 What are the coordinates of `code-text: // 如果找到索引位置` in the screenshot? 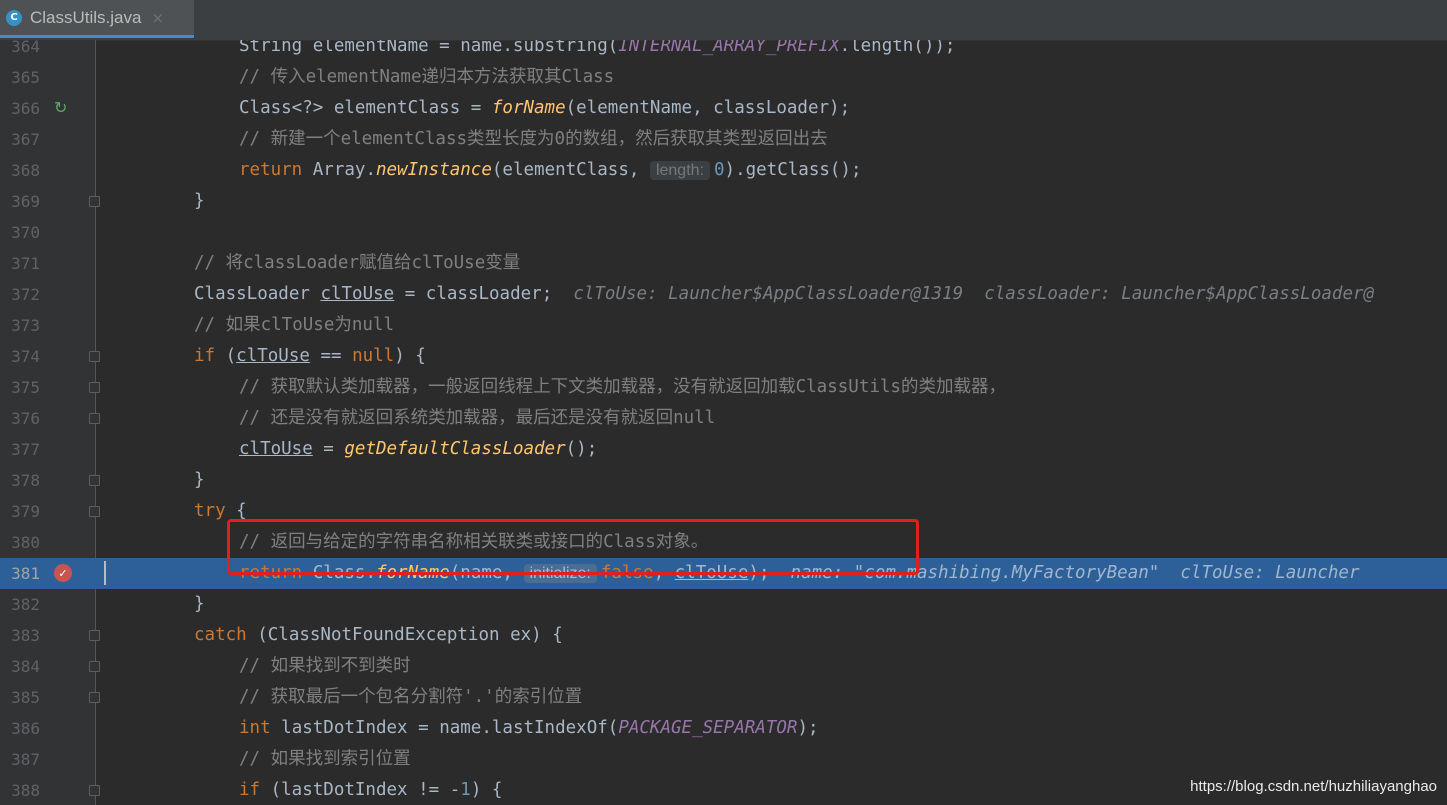 It's located at (325, 759).